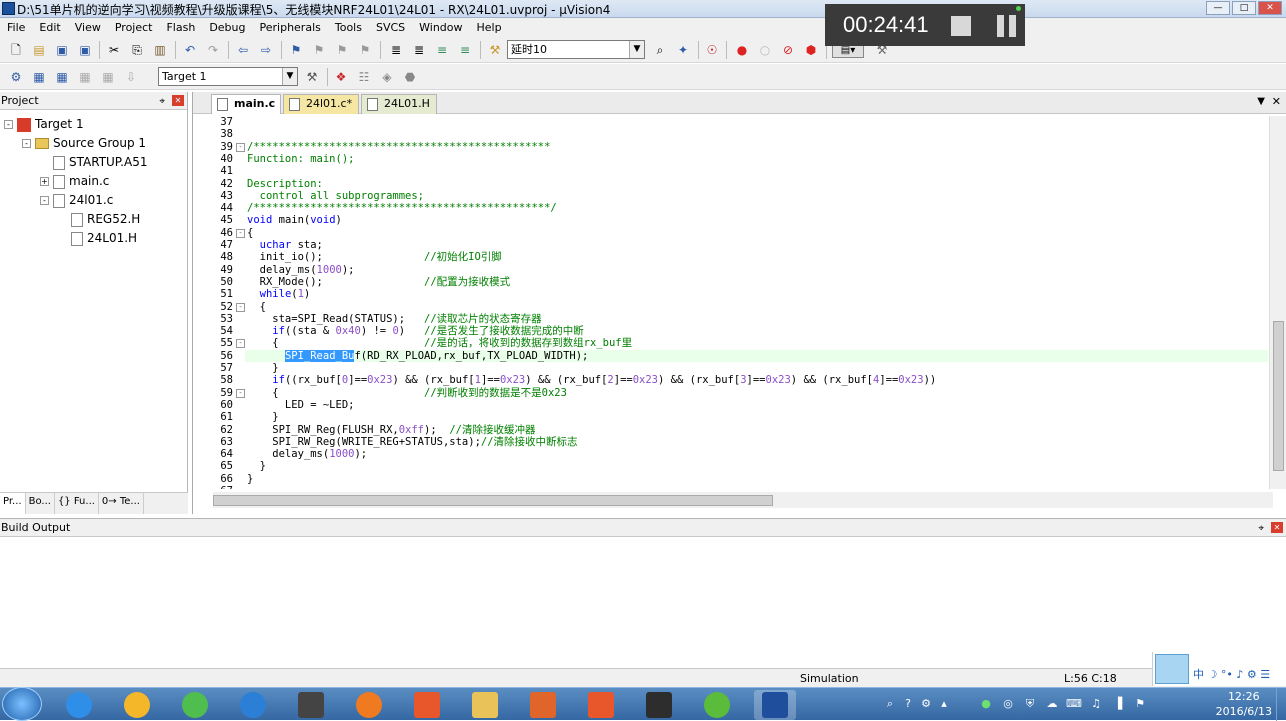  What do you see at coordinates (1261, 101) in the screenshot?
I see `tab-list-icon: ▼` at bounding box center [1261, 101].